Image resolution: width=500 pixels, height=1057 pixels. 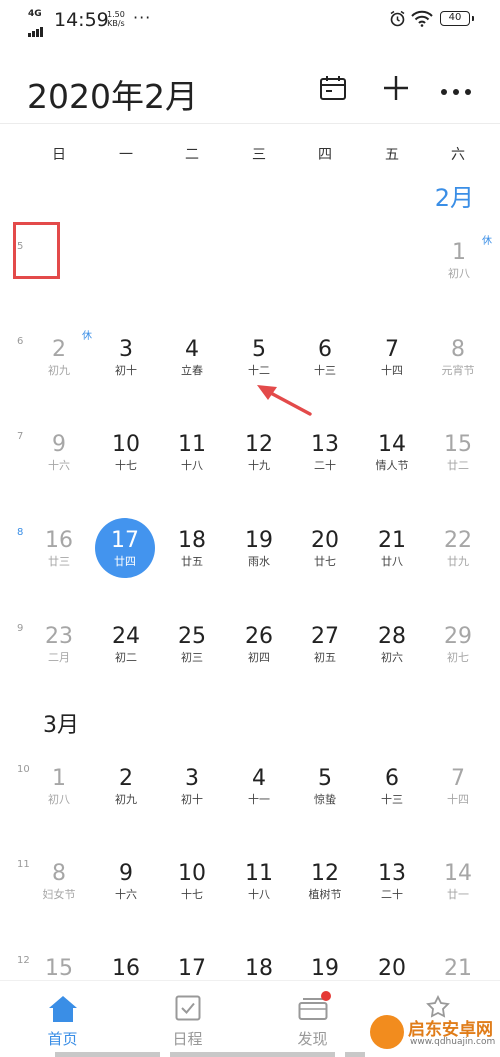 I want to click on day-cell: 14 情人节, so click(x=392, y=452).